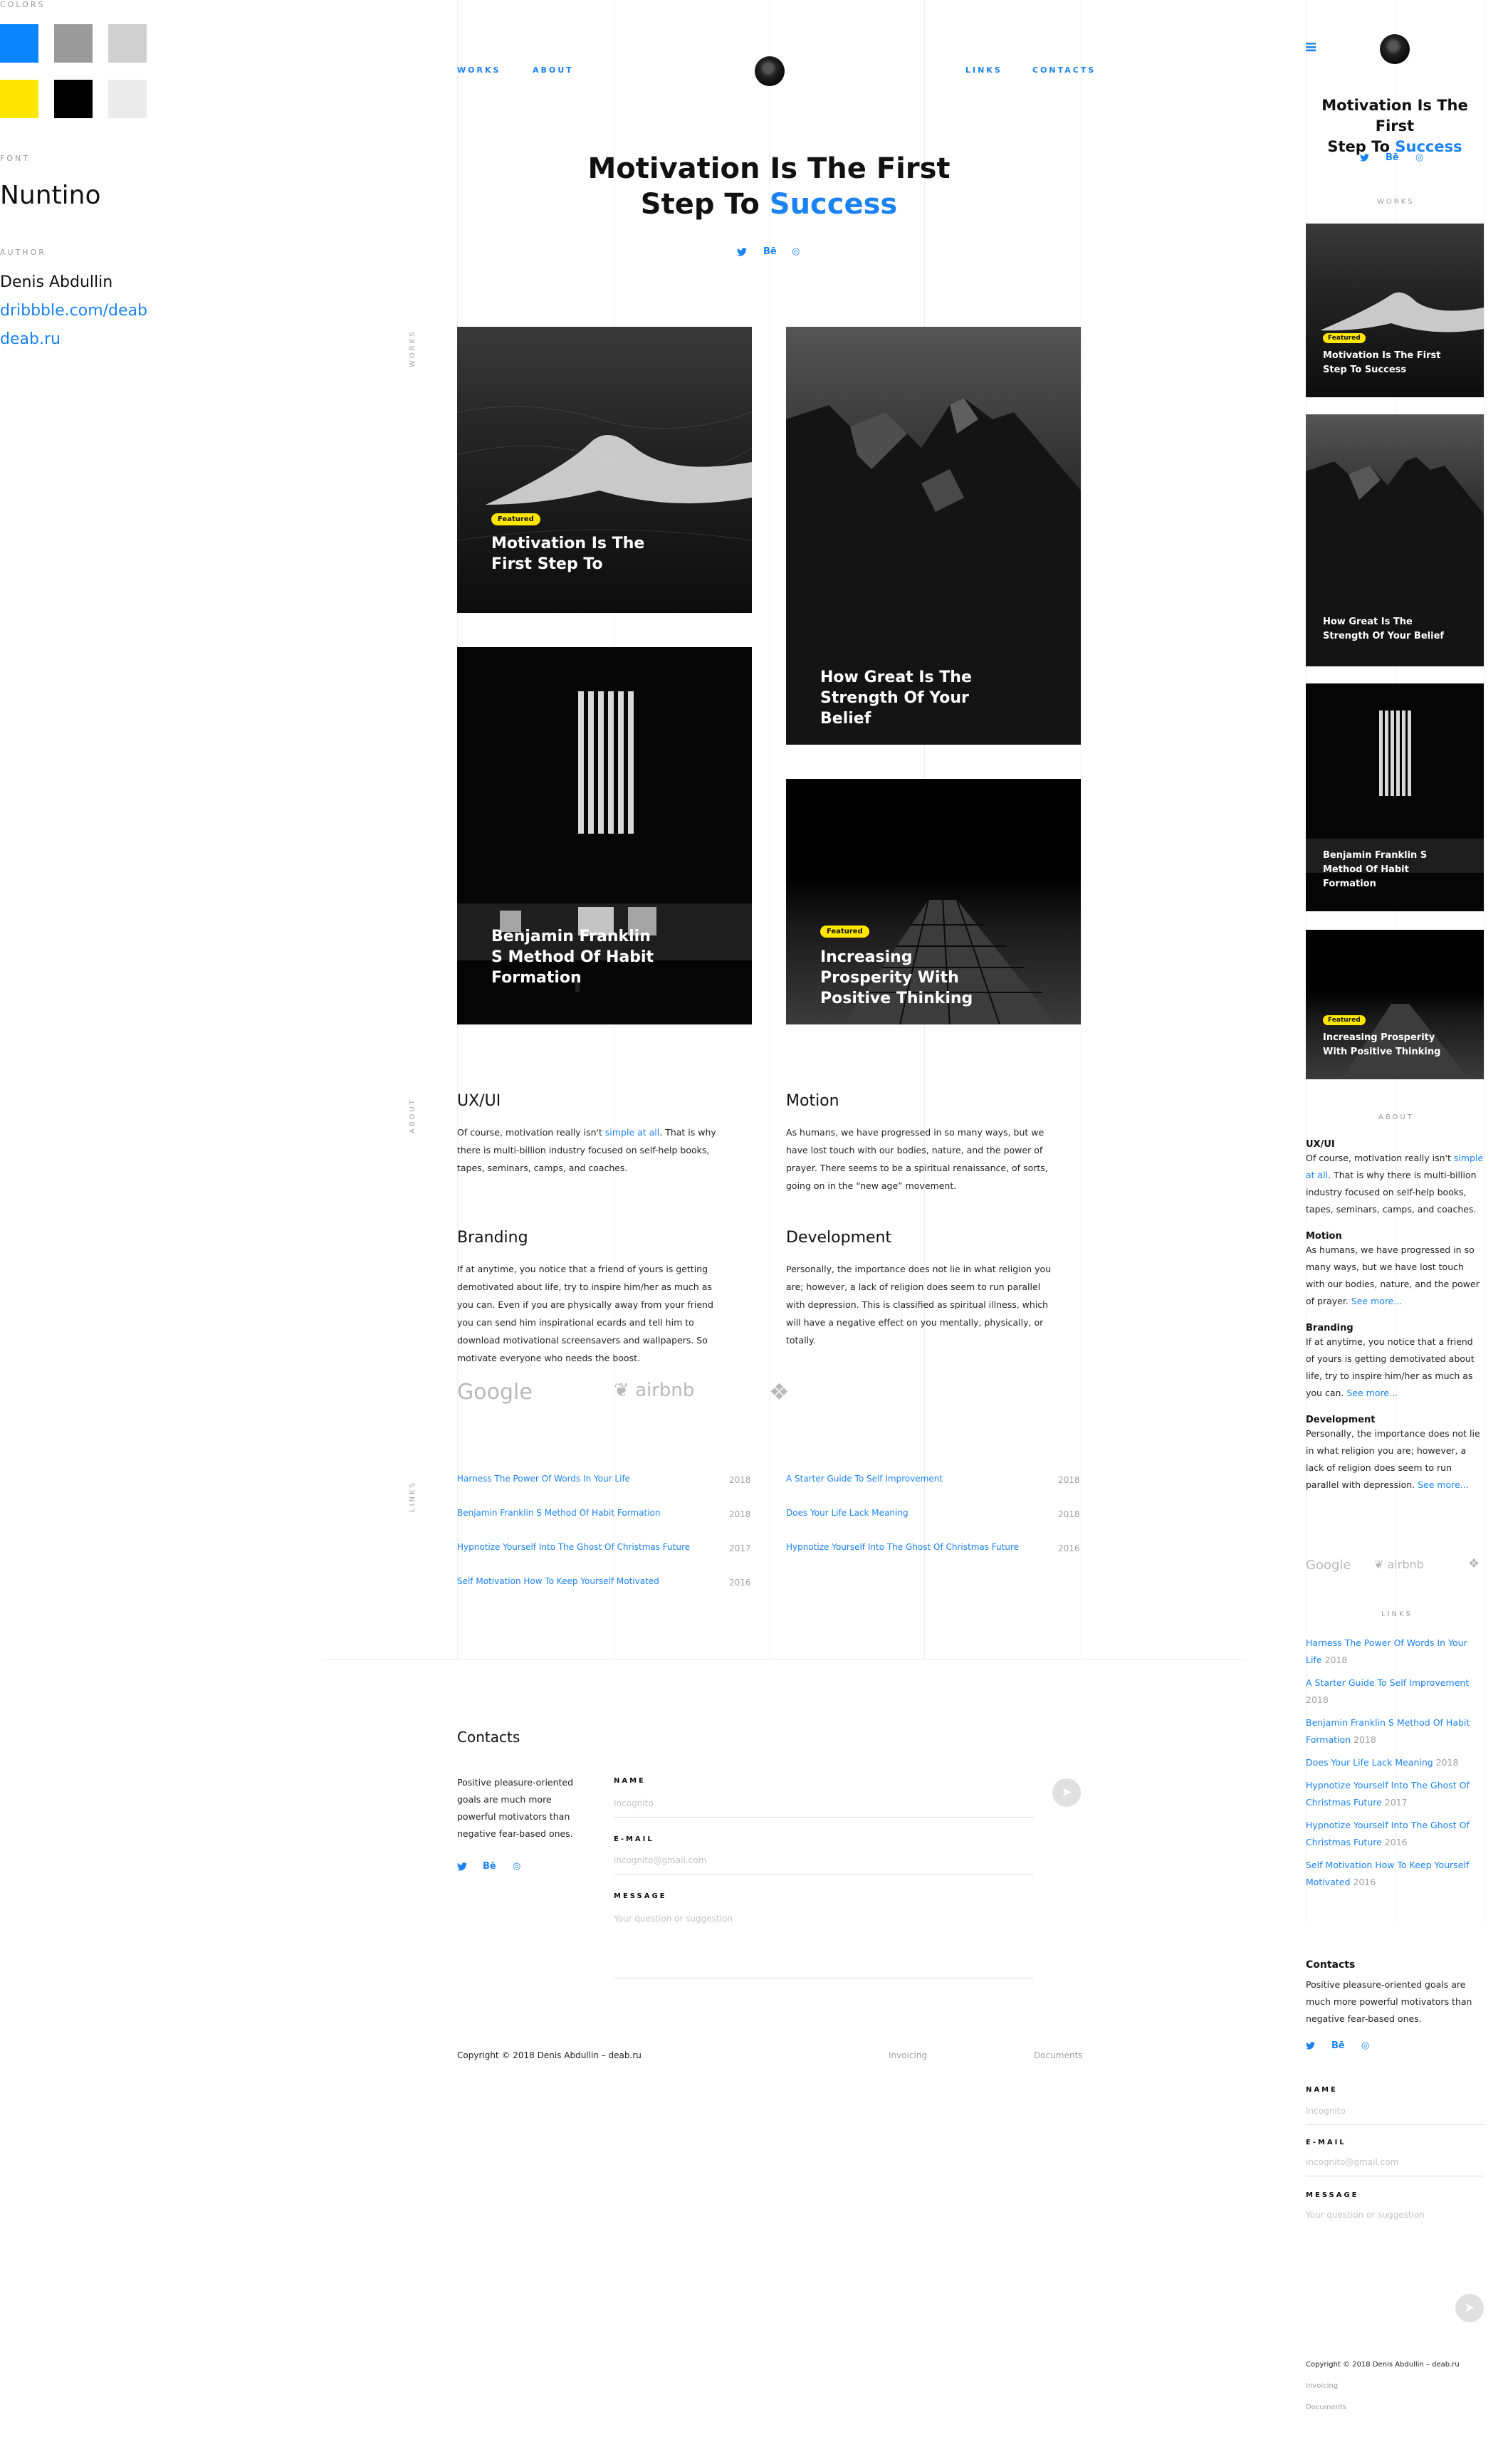 The width and height of the screenshot is (1508, 2464). Describe the element at coordinates (812, 1101) in the screenshot. I see `about-motion-title: Motion` at that location.